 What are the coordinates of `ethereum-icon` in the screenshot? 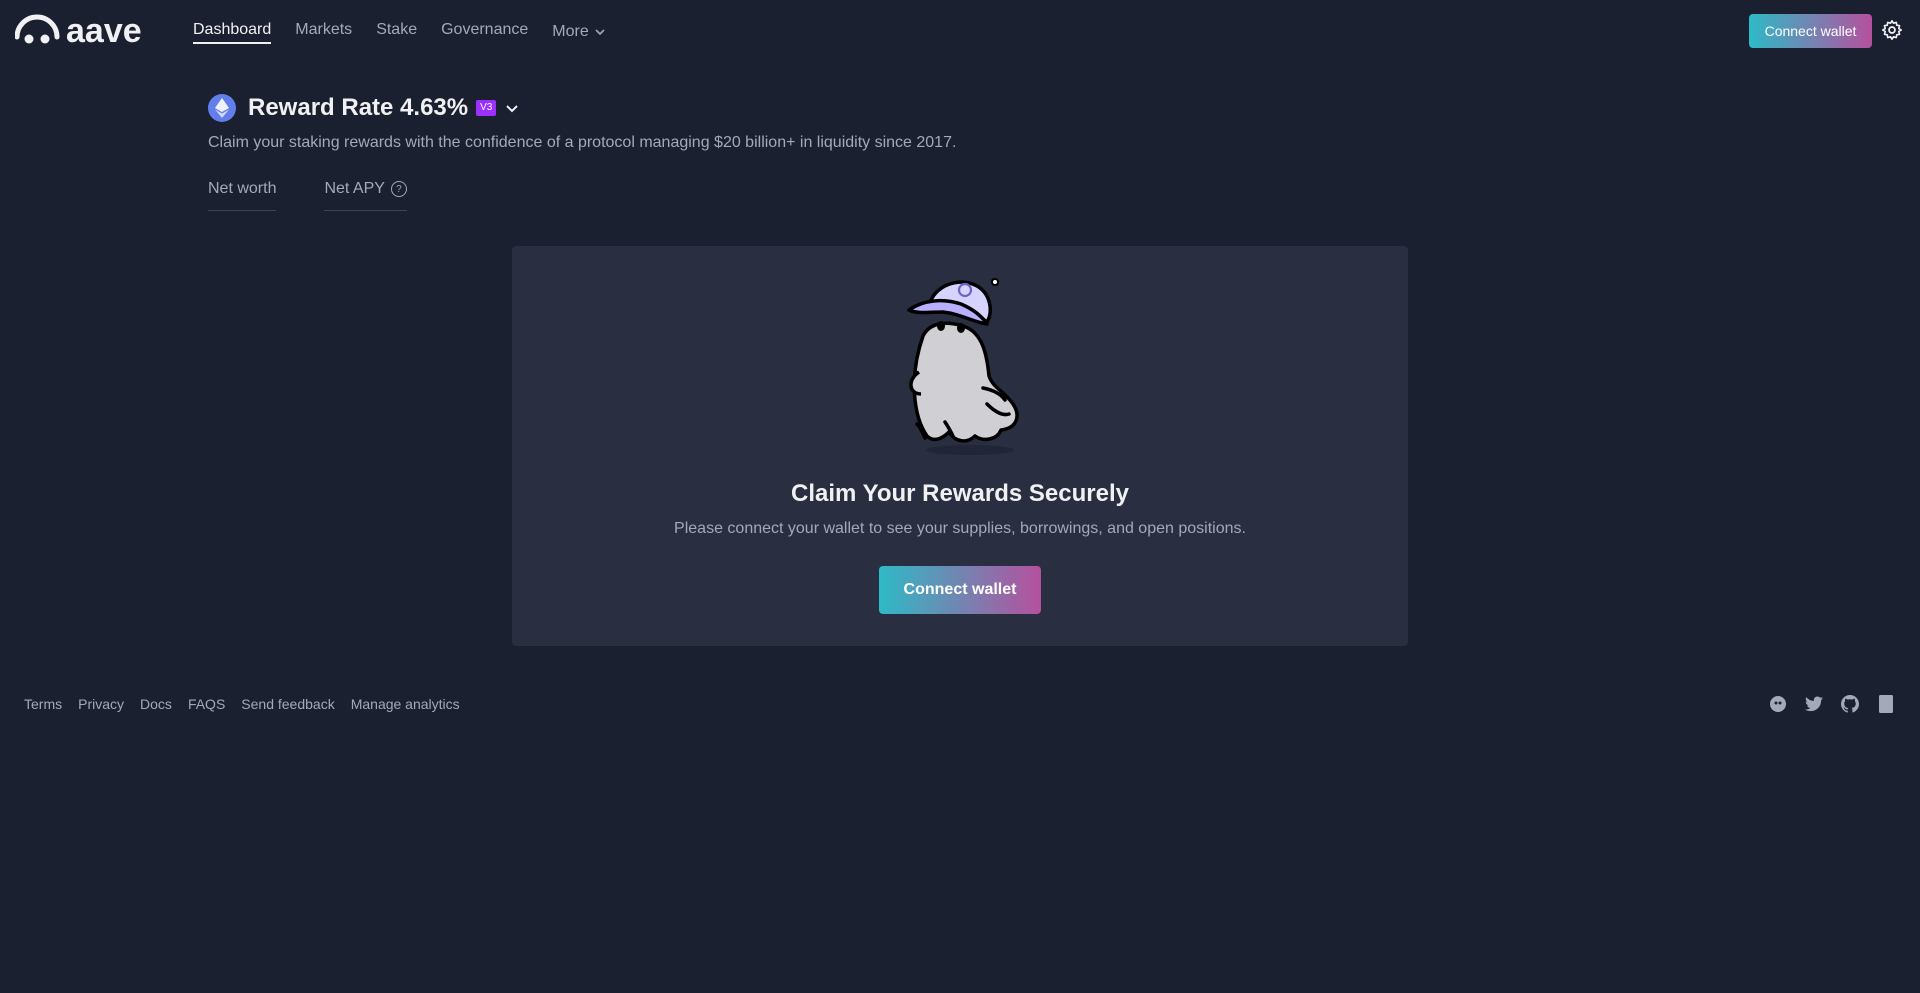 It's located at (222, 108).